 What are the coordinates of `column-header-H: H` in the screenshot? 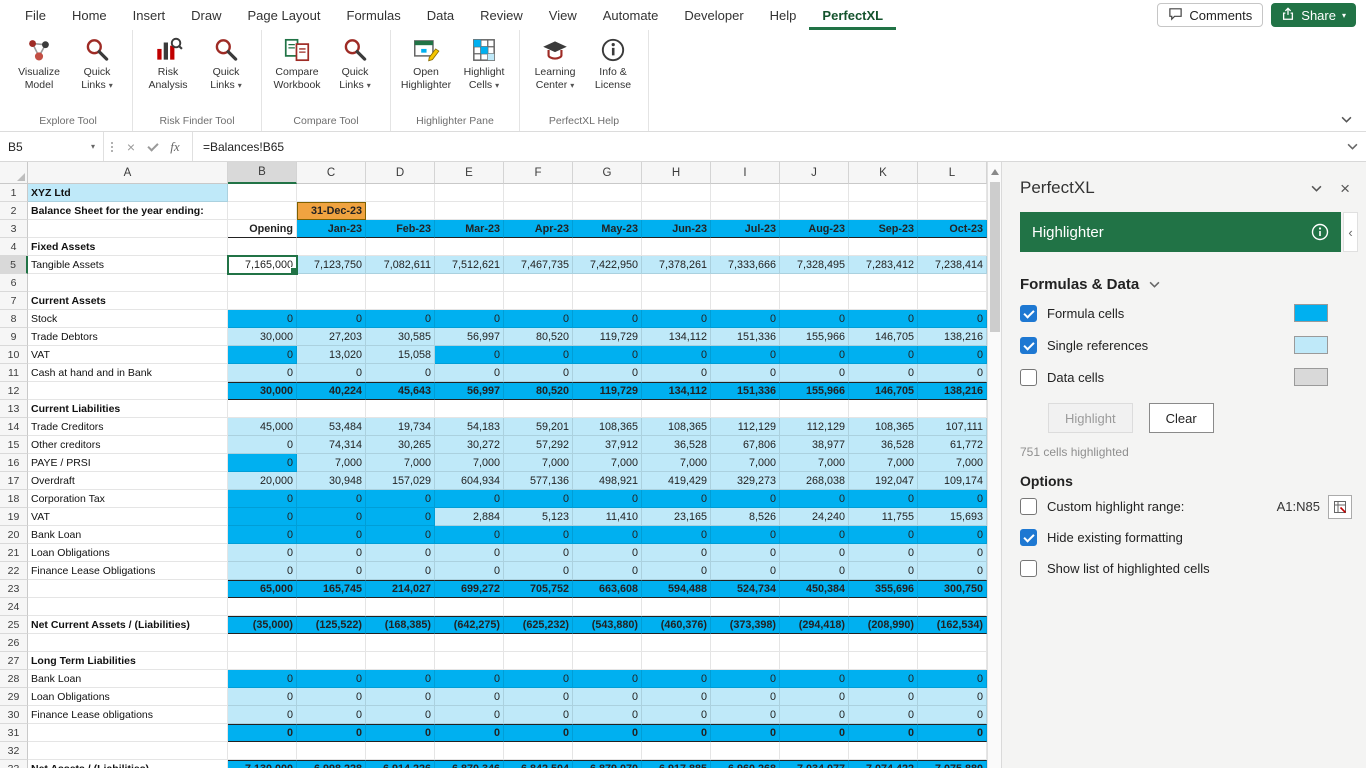 It's located at (676, 173).